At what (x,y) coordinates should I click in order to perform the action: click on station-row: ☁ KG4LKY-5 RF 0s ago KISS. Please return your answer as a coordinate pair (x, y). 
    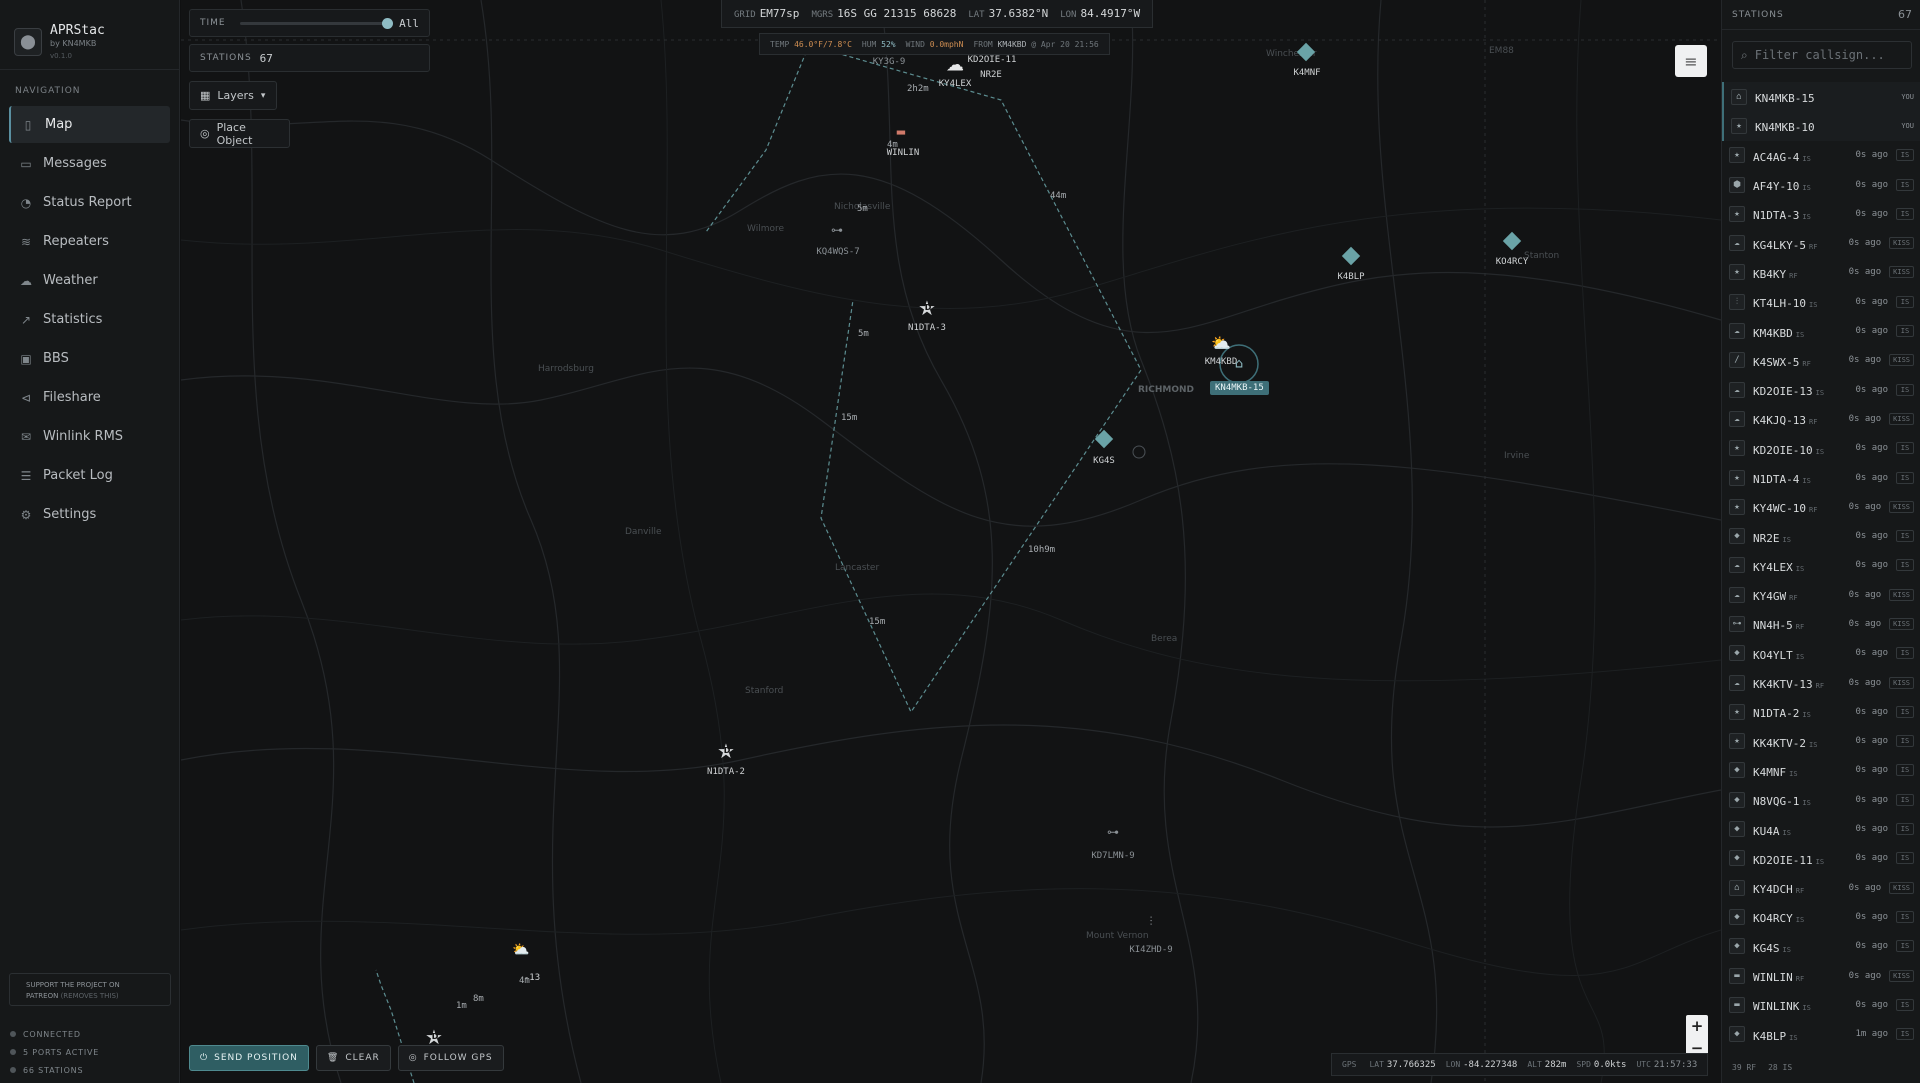
    Looking at the image, I should click on (1821, 242).